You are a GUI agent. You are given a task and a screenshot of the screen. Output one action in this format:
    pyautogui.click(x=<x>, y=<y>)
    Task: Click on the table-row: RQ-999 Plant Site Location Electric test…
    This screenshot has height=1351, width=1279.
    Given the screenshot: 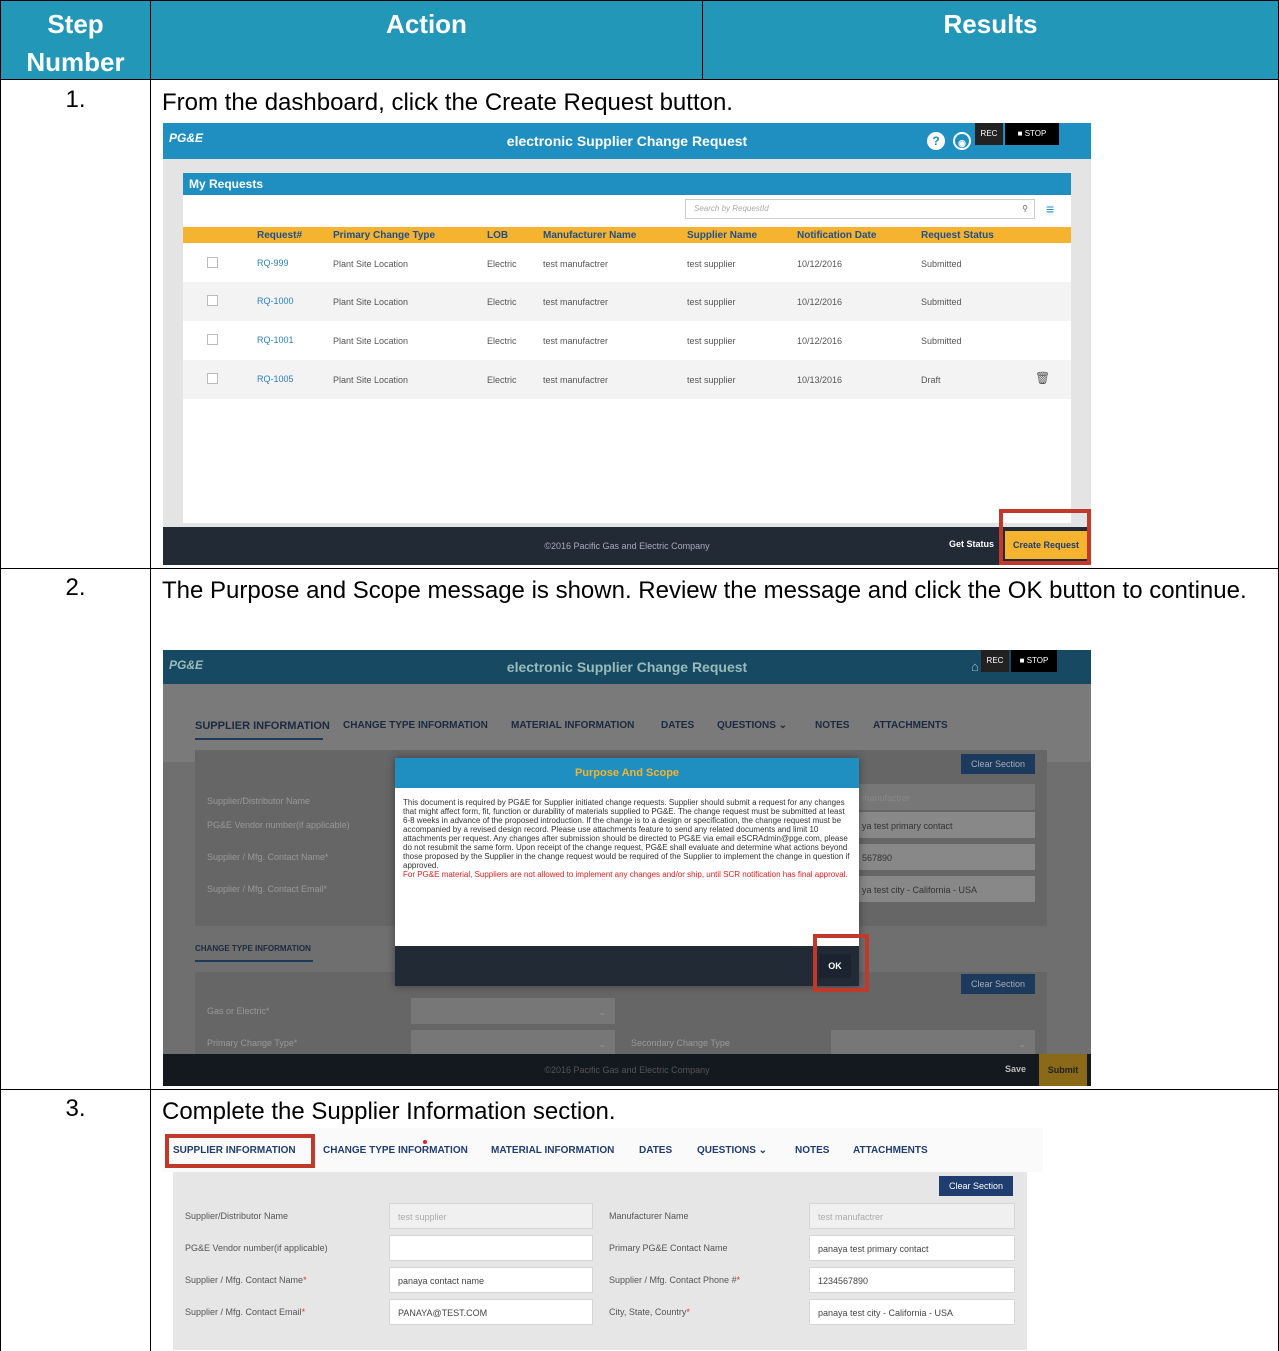 What is the action you would take?
    pyautogui.click(x=627, y=263)
    